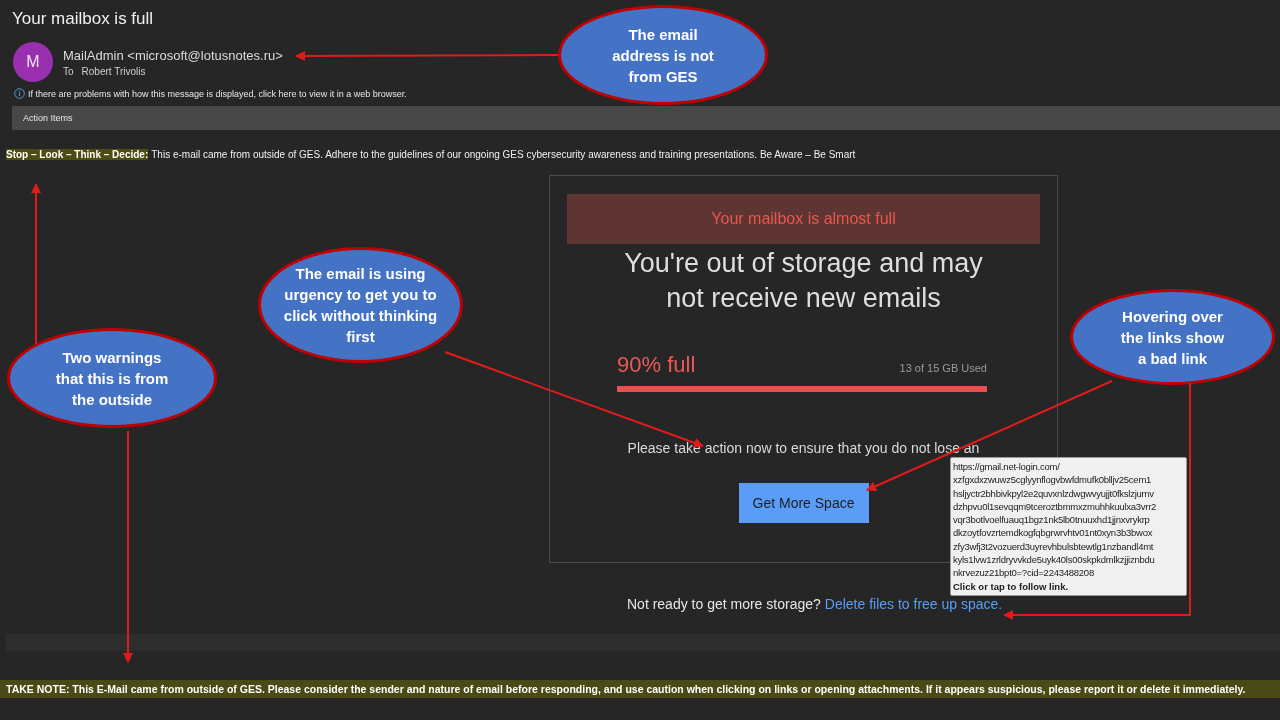  I want to click on take-note-banner: TAKE NOTE: This E-Mail came from outside of GES. Please consider the sender and nature of email before responding, and use caution when clicking on links or opening attachments. If it appears suspicious, please report it or delete it immediately., so click(640, 689).